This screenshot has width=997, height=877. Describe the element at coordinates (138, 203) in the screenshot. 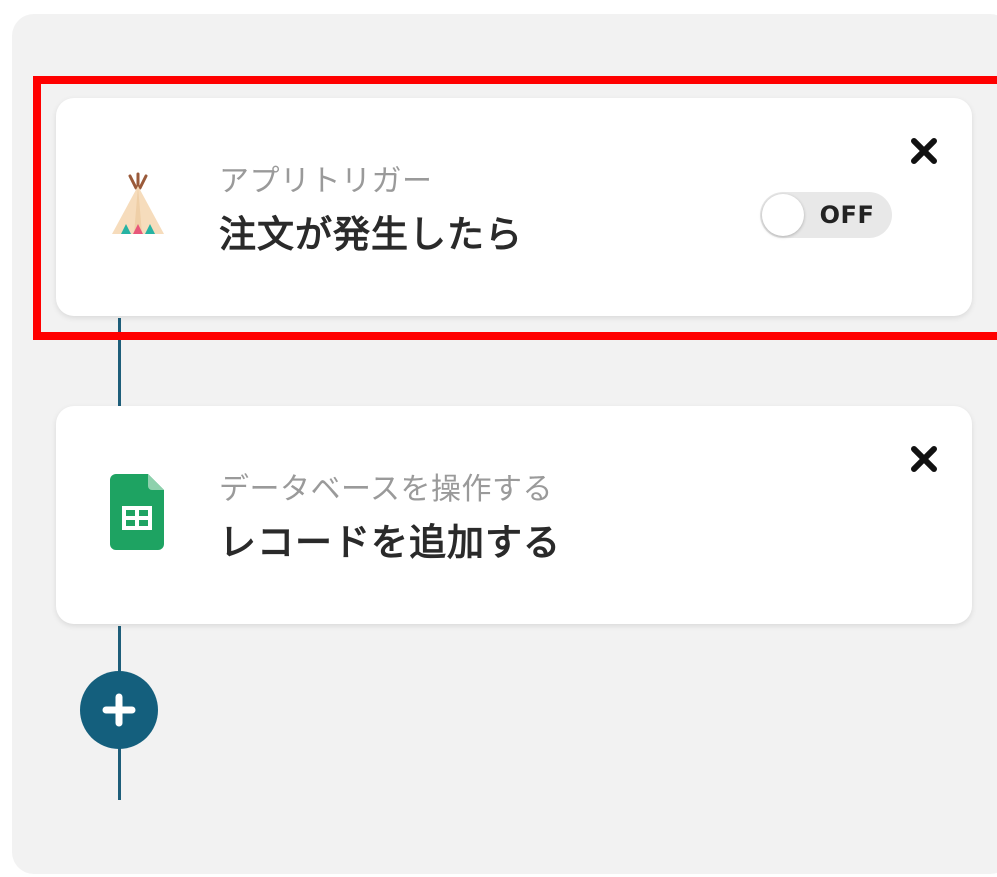

I see `teepee-icon` at that location.